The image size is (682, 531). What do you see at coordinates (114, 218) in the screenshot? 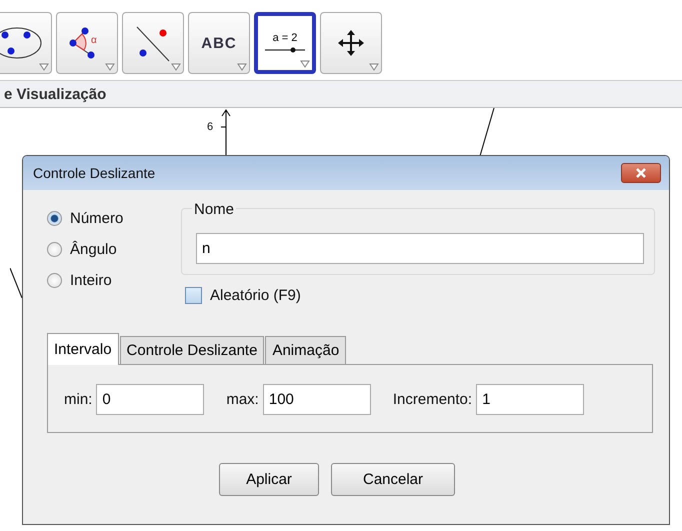
I see `radio-option: Número` at bounding box center [114, 218].